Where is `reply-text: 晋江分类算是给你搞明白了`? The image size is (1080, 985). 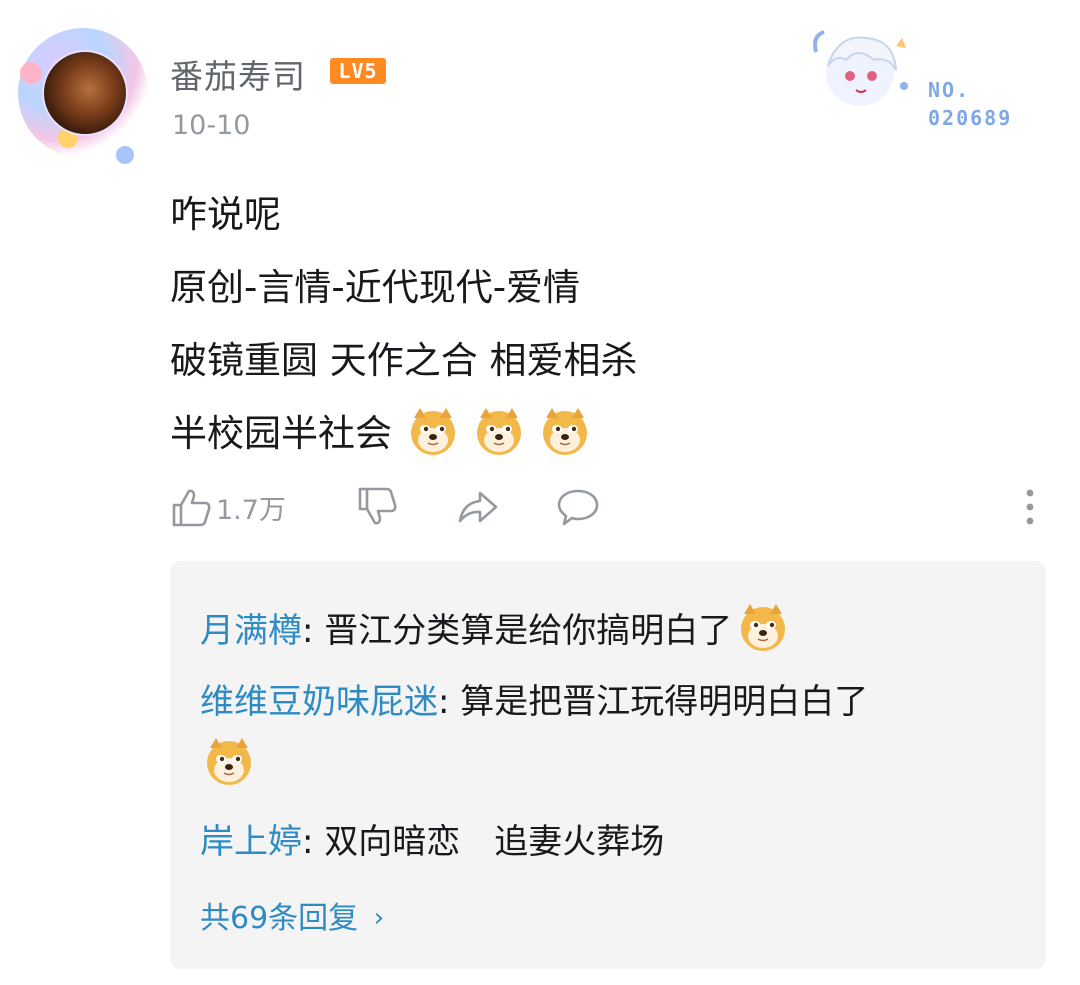 reply-text: 晋江分类算是给你搞明白了 is located at coordinates (528, 631).